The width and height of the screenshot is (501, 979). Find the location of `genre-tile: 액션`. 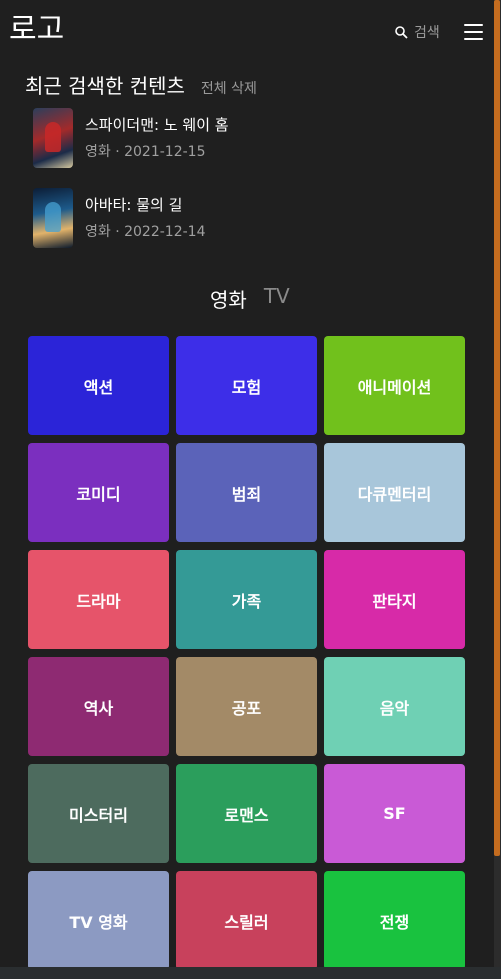

genre-tile: 액션 is located at coordinates (98, 385).